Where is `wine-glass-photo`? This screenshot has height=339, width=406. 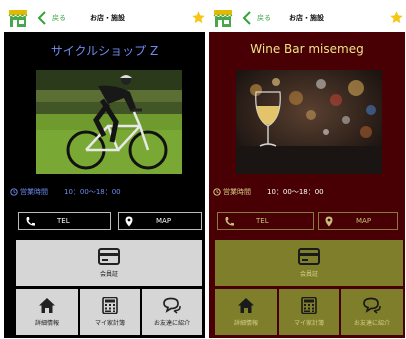 wine-glass-photo is located at coordinates (309, 122).